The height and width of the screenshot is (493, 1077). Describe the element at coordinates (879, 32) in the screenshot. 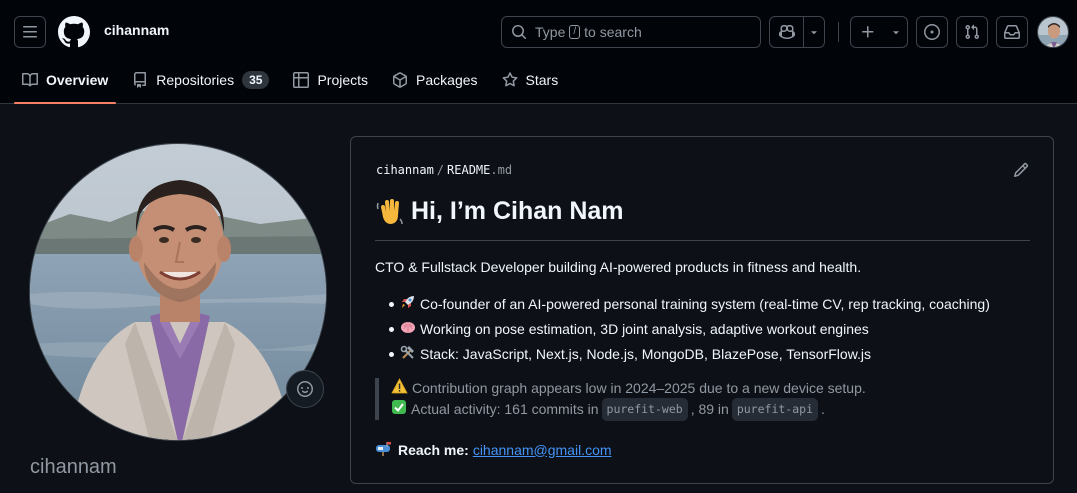

I see `create-new-button` at that location.